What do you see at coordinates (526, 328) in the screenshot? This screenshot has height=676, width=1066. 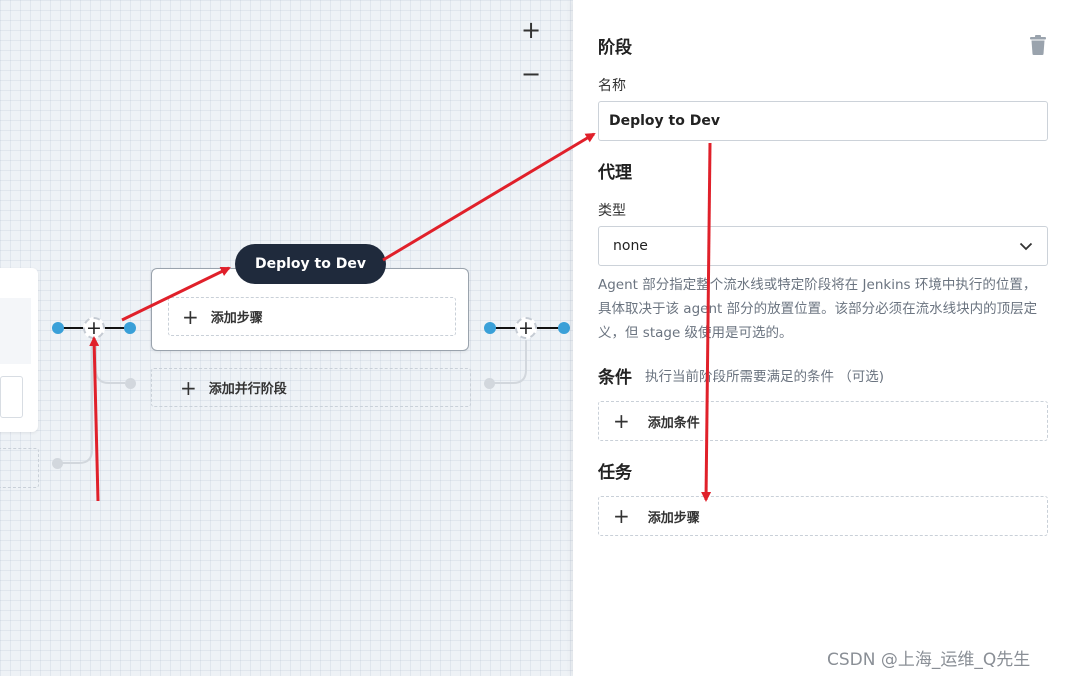 I see `add-stage-node-right: +` at bounding box center [526, 328].